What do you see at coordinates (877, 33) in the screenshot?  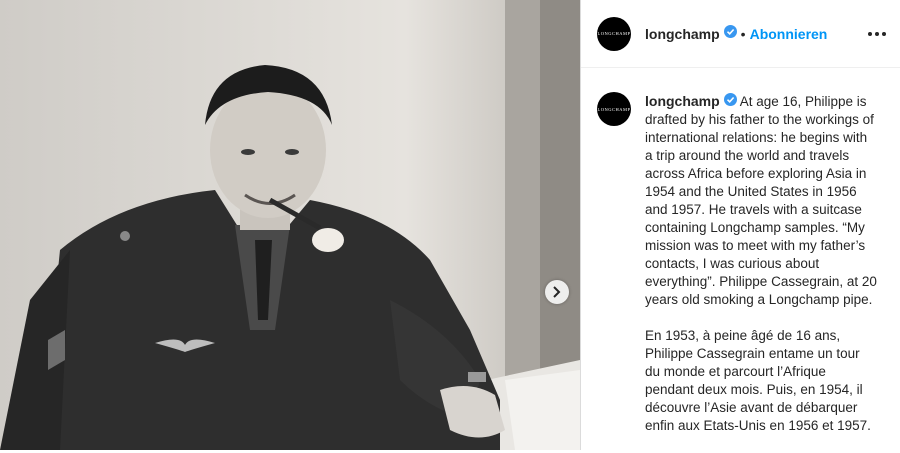 I see `more-options-icon` at bounding box center [877, 33].